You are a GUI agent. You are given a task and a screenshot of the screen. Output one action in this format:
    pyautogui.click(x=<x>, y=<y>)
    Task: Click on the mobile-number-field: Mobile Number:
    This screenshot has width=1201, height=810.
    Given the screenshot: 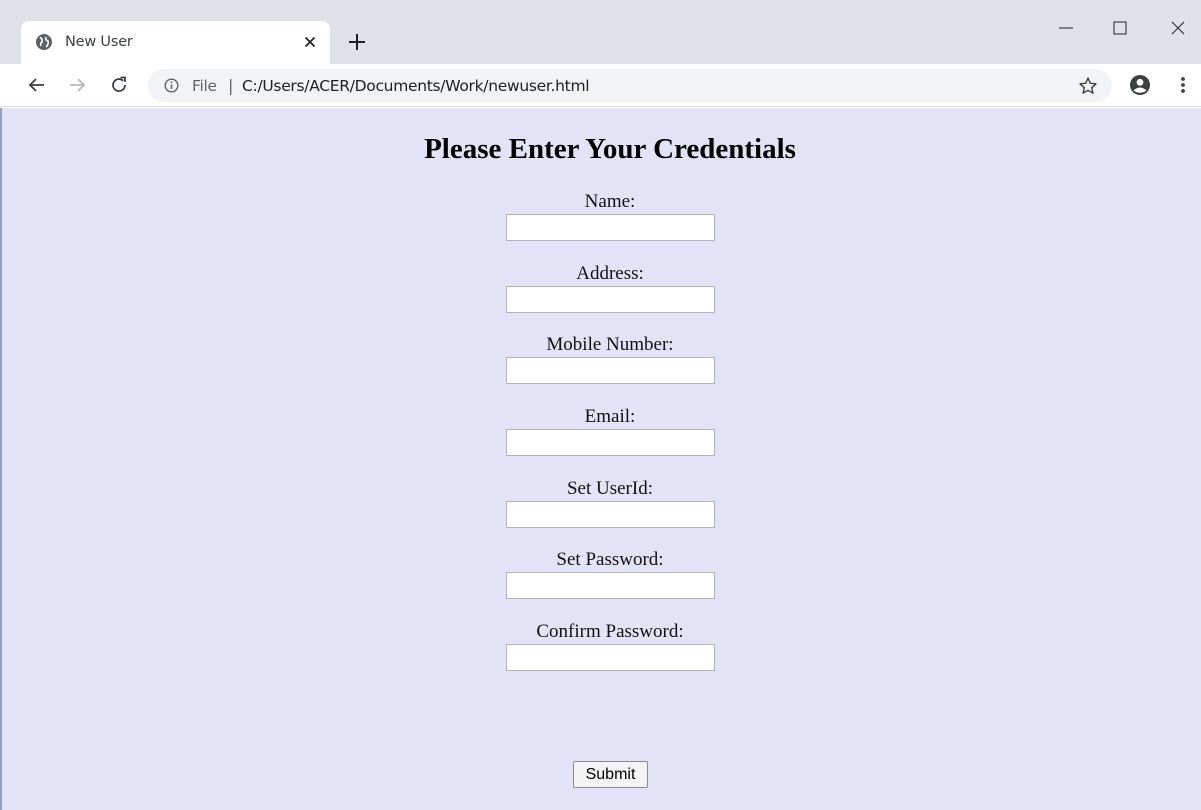 What is the action you would take?
    pyautogui.click(x=610, y=359)
    